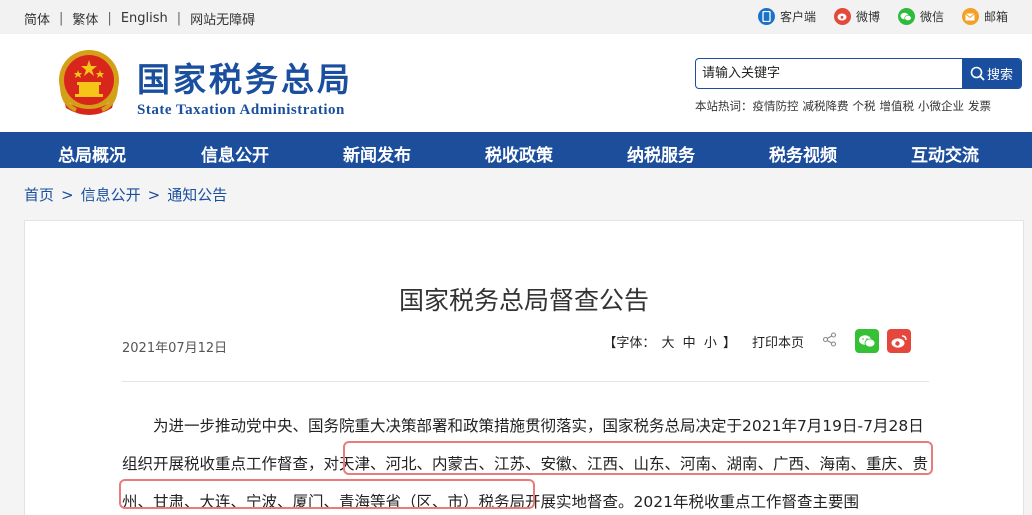 This screenshot has height=515, width=1032. What do you see at coordinates (778, 341) in the screenshot?
I see `print-button: 打印本页` at bounding box center [778, 341].